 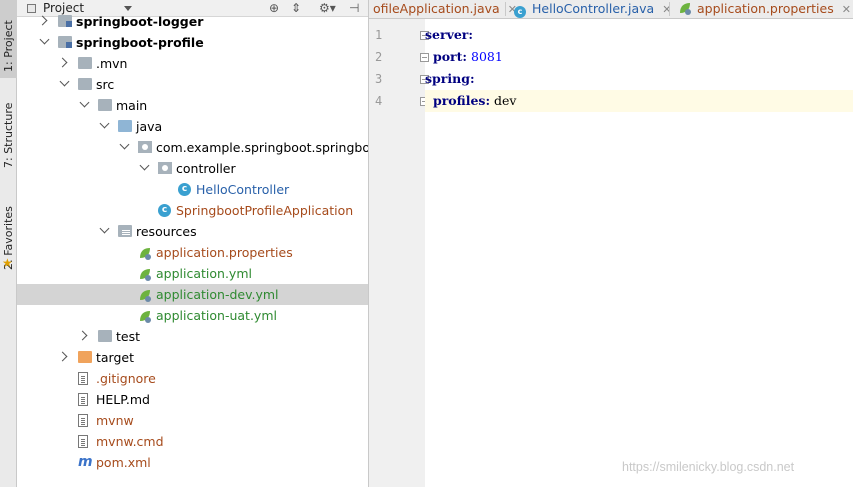 I want to click on tree-node: application-uat.yml, so click(x=192, y=315).